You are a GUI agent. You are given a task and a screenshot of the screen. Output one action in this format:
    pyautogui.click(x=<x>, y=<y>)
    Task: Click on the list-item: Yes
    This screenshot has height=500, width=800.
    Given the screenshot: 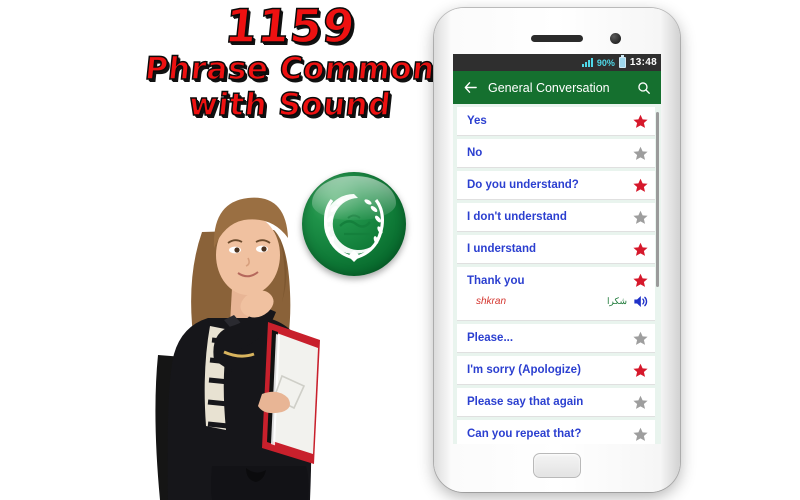 What is the action you would take?
    pyautogui.click(x=556, y=121)
    